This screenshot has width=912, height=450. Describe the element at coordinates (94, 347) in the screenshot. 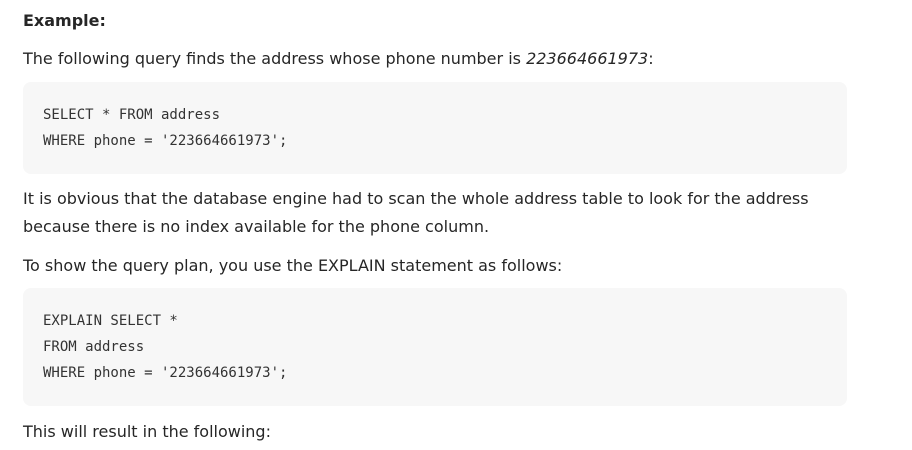

I see `code-line: FROM address` at that location.